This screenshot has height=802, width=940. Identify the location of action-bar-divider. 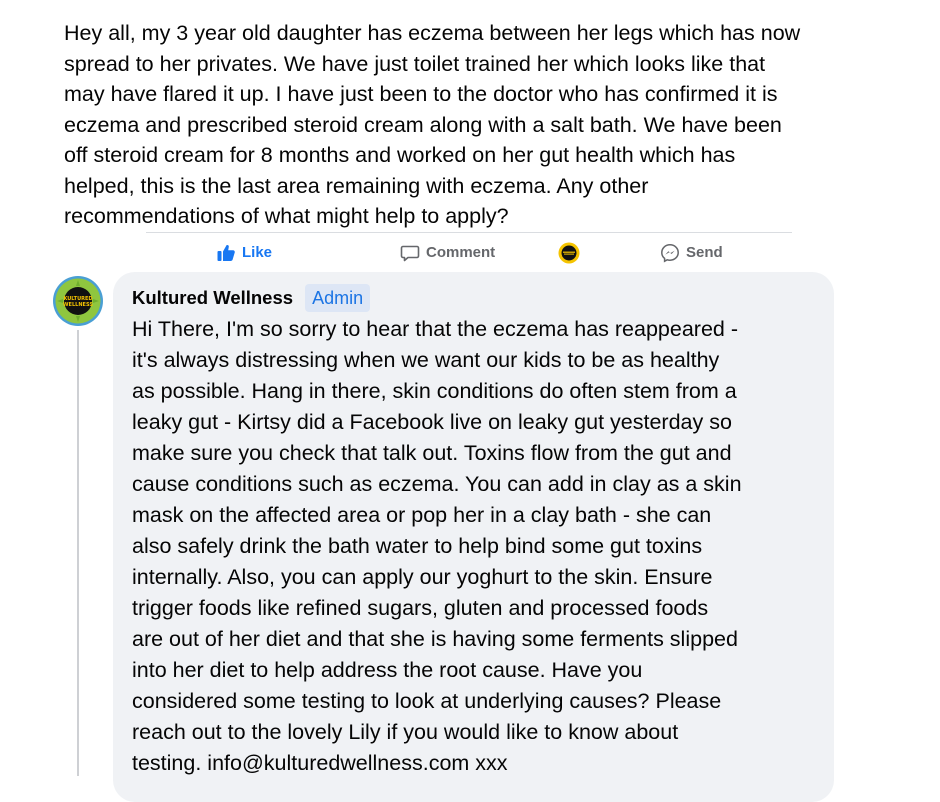
(469, 232).